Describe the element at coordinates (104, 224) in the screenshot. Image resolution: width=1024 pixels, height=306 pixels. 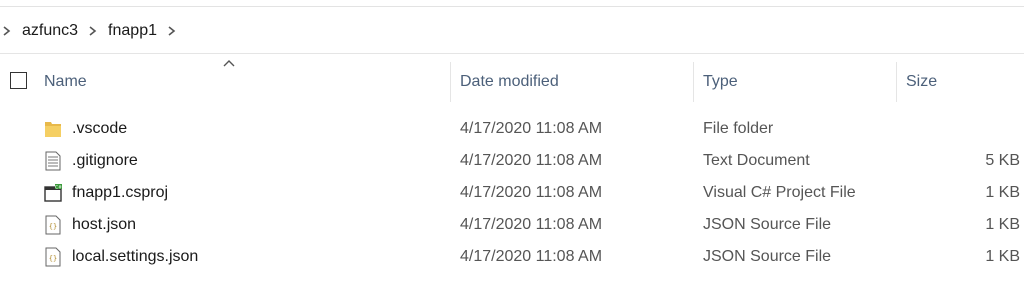
I see `file-name: host.json` at that location.